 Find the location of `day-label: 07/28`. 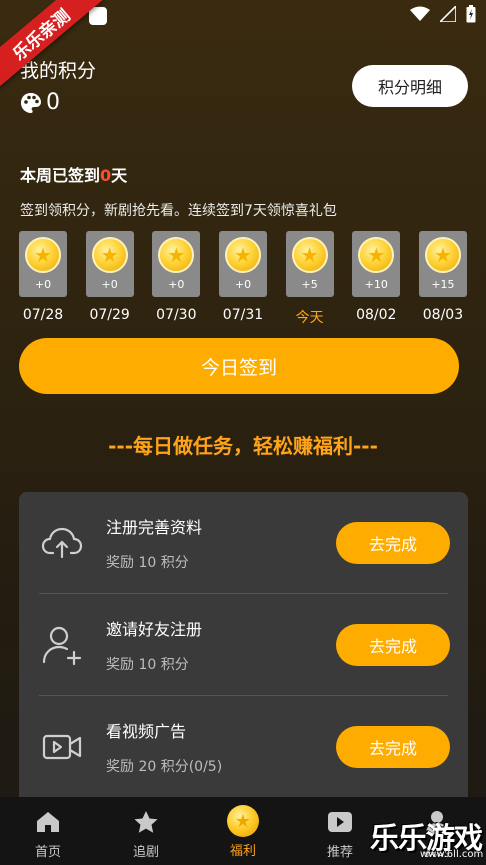

day-label: 07/28 is located at coordinates (43, 315).